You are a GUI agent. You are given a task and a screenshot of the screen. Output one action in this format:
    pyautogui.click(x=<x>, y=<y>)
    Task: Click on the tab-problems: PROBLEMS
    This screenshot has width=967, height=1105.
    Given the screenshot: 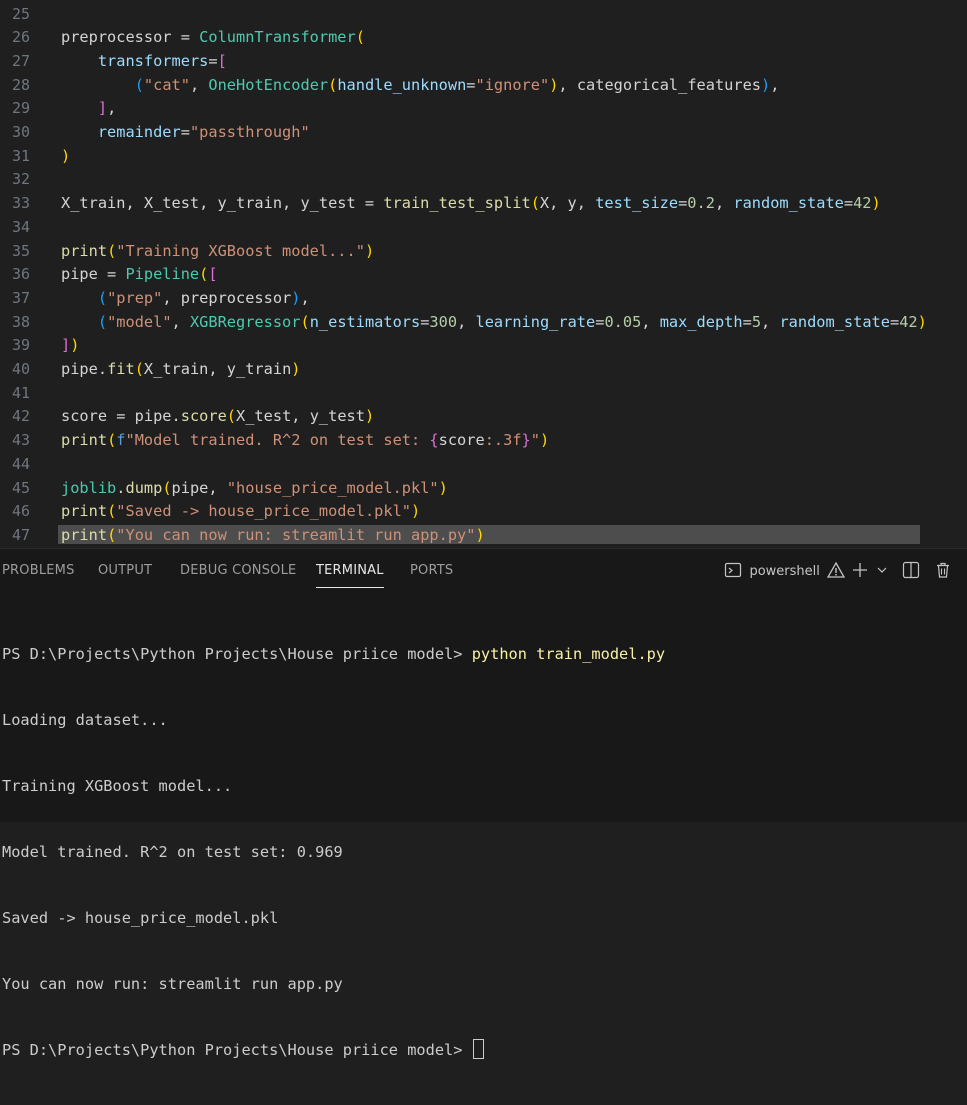 What is the action you would take?
    pyautogui.click(x=38, y=570)
    